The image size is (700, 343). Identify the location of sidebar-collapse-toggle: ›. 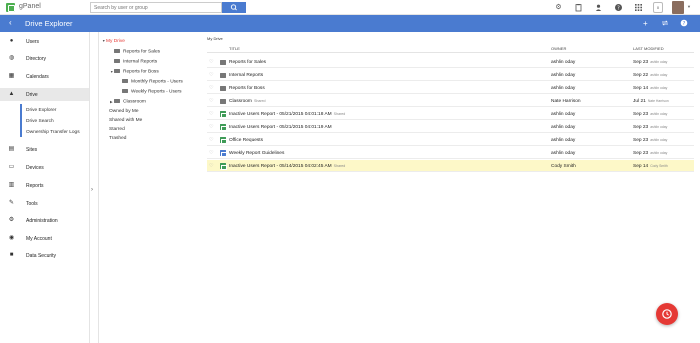
(94, 187).